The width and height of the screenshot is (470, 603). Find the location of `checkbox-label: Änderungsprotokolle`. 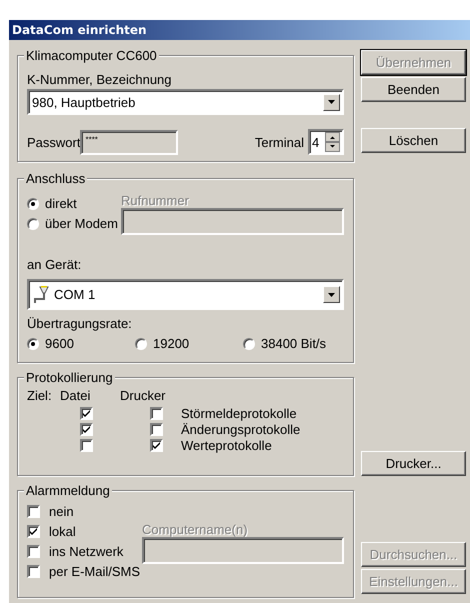

checkbox-label: Änderungsprotokolle is located at coordinates (240, 429).